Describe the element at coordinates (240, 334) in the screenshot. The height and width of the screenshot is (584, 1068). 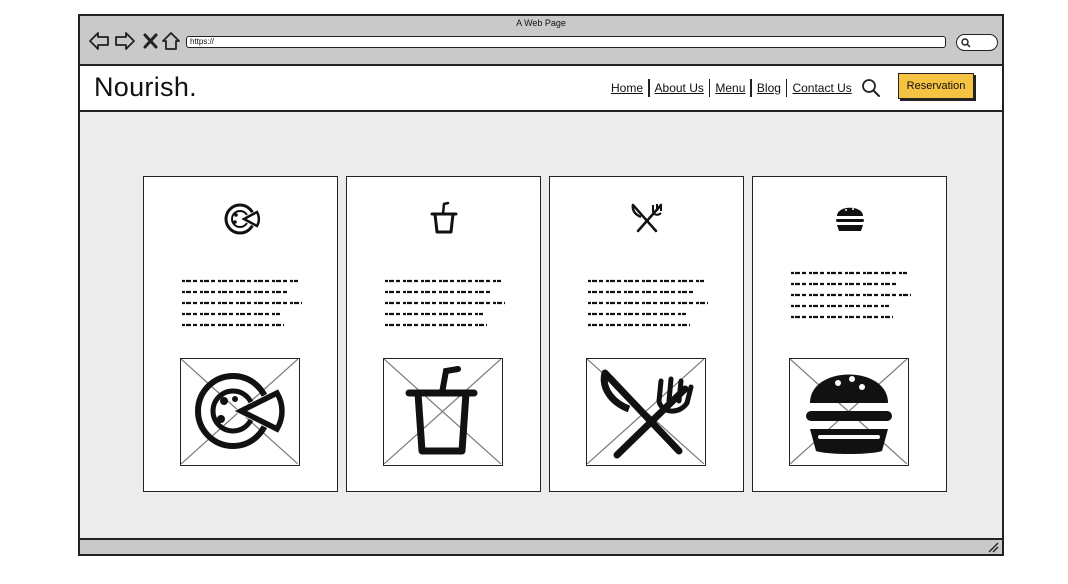
I see `card-pizza` at that location.